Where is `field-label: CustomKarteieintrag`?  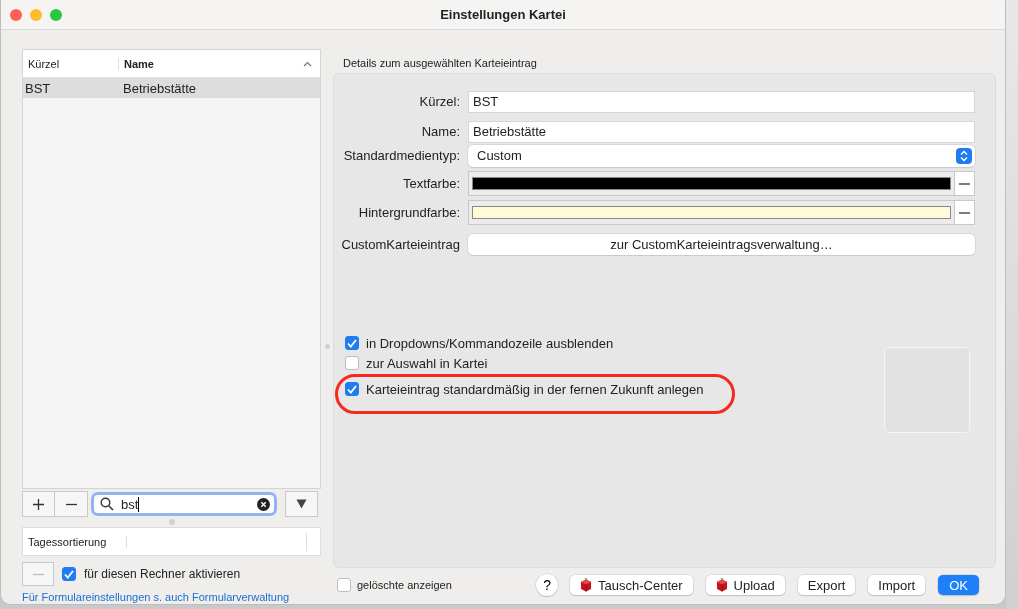 field-label: CustomKarteieintrag is located at coordinates (400, 244).